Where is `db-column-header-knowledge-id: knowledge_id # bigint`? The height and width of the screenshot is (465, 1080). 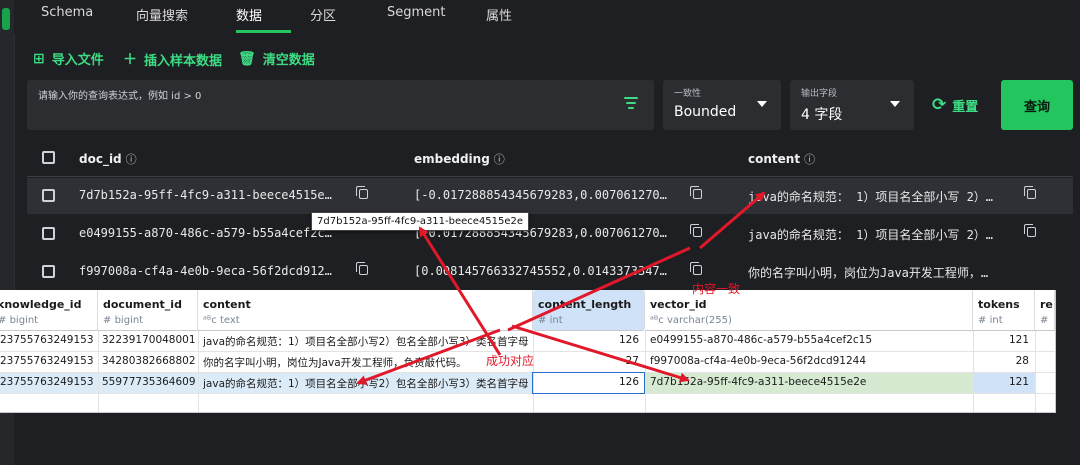
db-column-header-knowledge-id: knowledge_id # bigint is located at coordinates (49, 310).